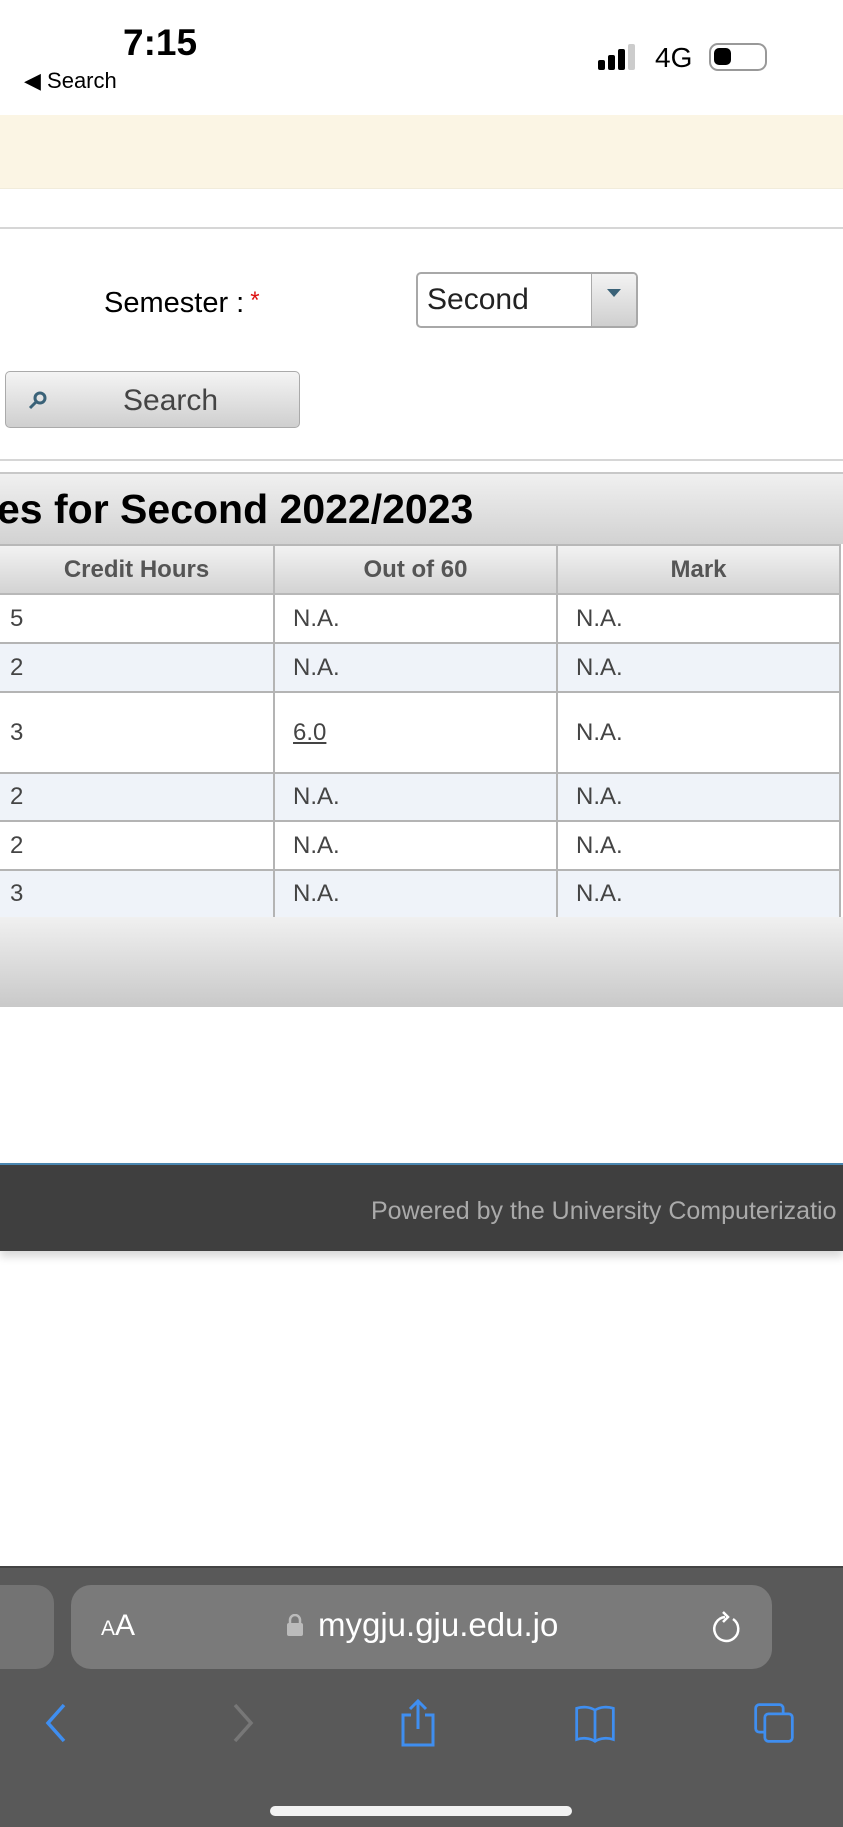  I want to click on out-of-60-cell: 6.0, so click(415, 732).